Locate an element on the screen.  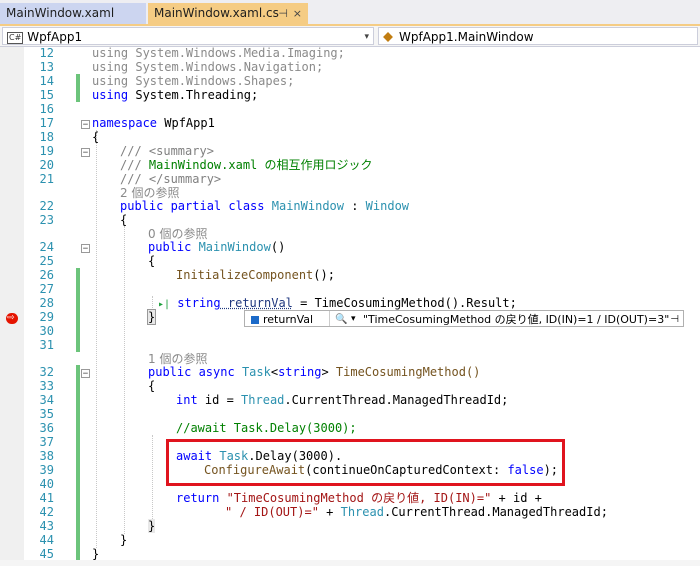
line-number: 12 is located at coordinates (46, 53).